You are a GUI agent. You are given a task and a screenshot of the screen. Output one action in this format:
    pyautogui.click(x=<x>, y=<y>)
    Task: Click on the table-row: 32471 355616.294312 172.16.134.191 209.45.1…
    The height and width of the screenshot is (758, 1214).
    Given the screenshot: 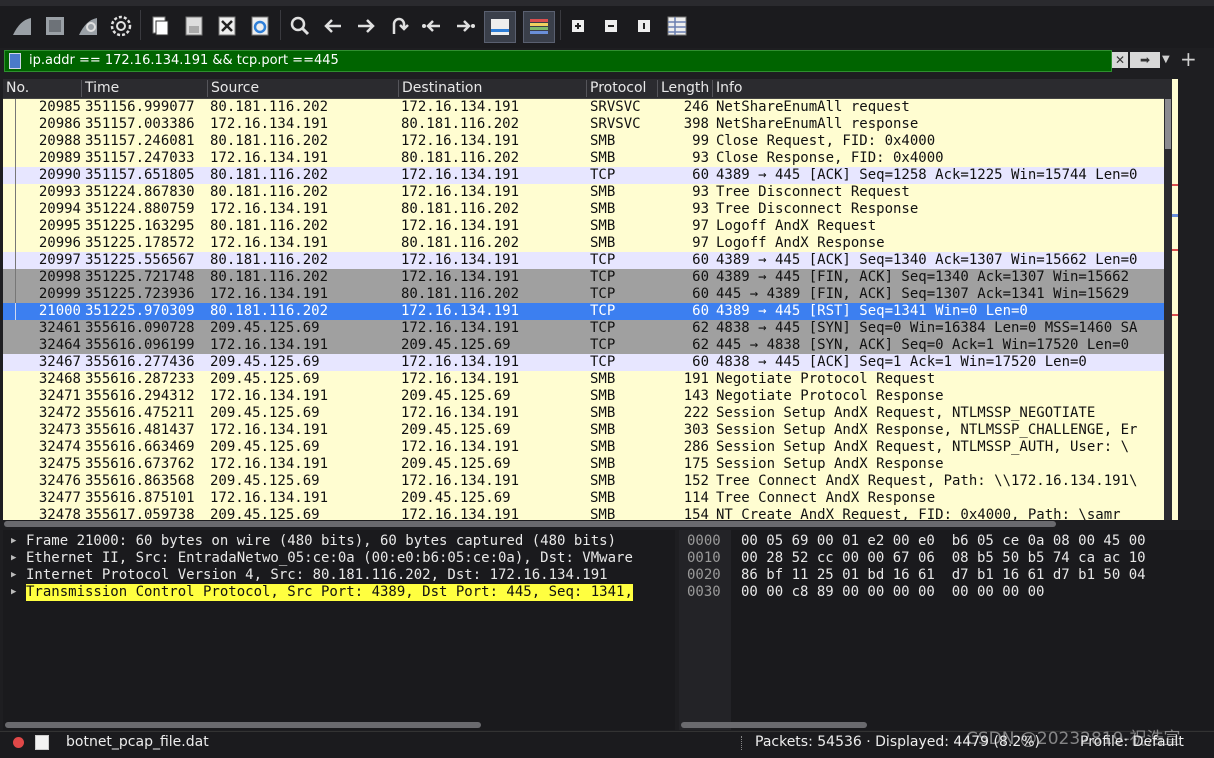 What is the action you would take?
    pyautogui.click(x=583, y=396)
    